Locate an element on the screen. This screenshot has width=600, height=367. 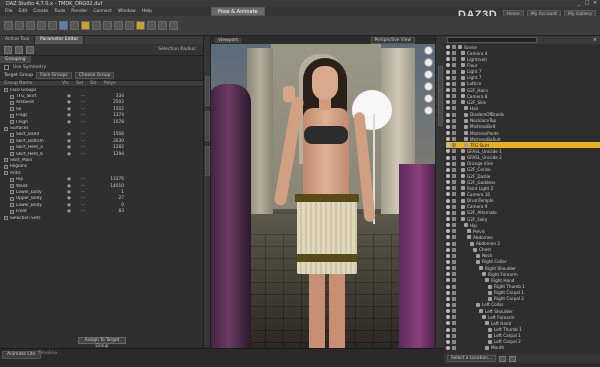
pan-icon is located at coordinates (428, 62).